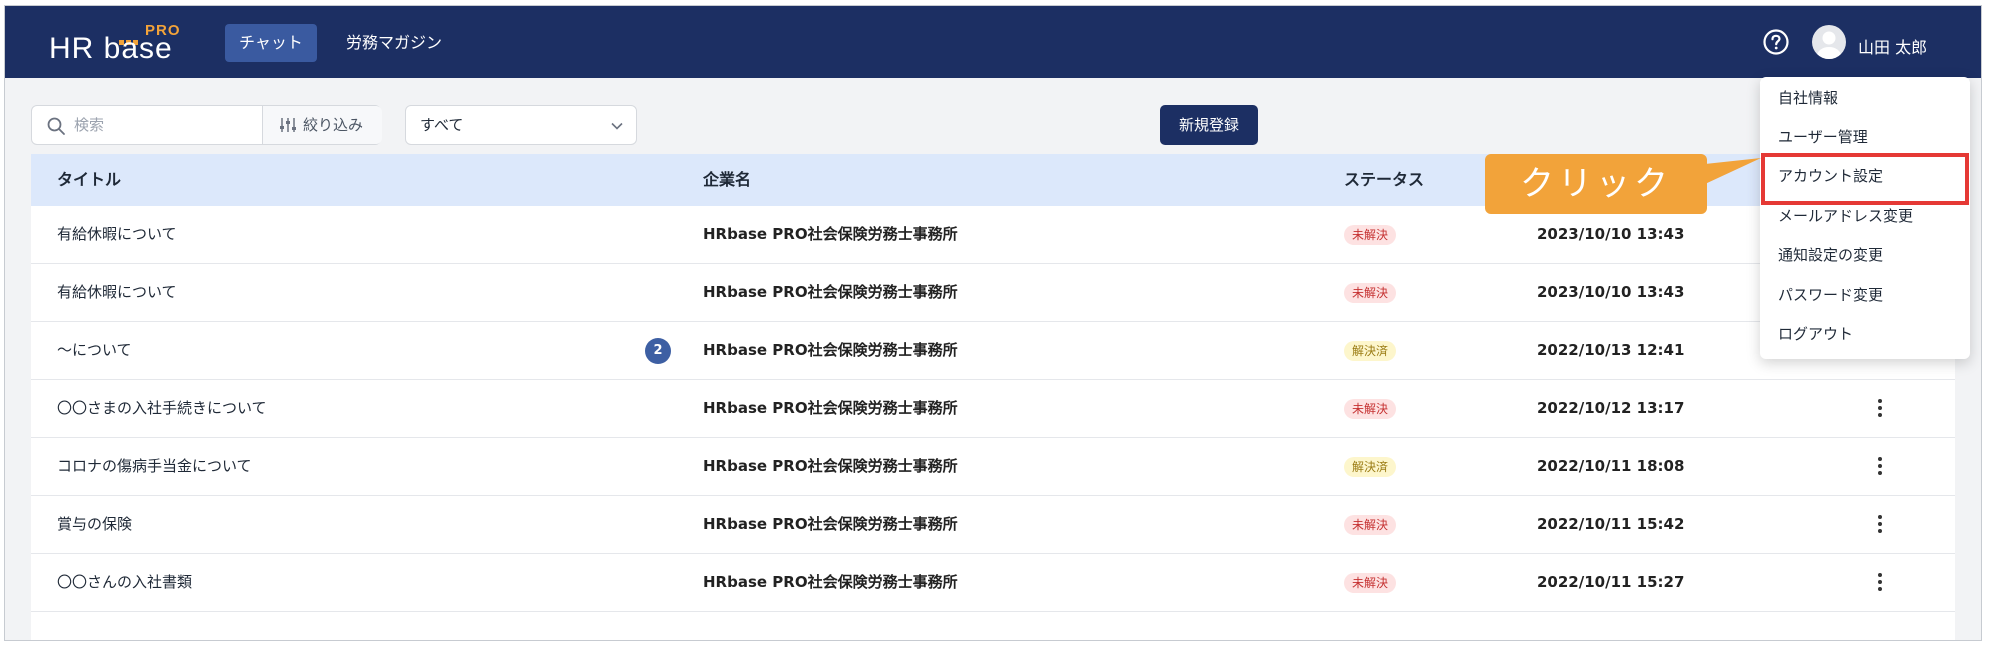  What do you see at coordinates (1611, 524) in the screenshot?
I see `row-date: 2022/10/11 15:42` at bounding box center [1611, 524].